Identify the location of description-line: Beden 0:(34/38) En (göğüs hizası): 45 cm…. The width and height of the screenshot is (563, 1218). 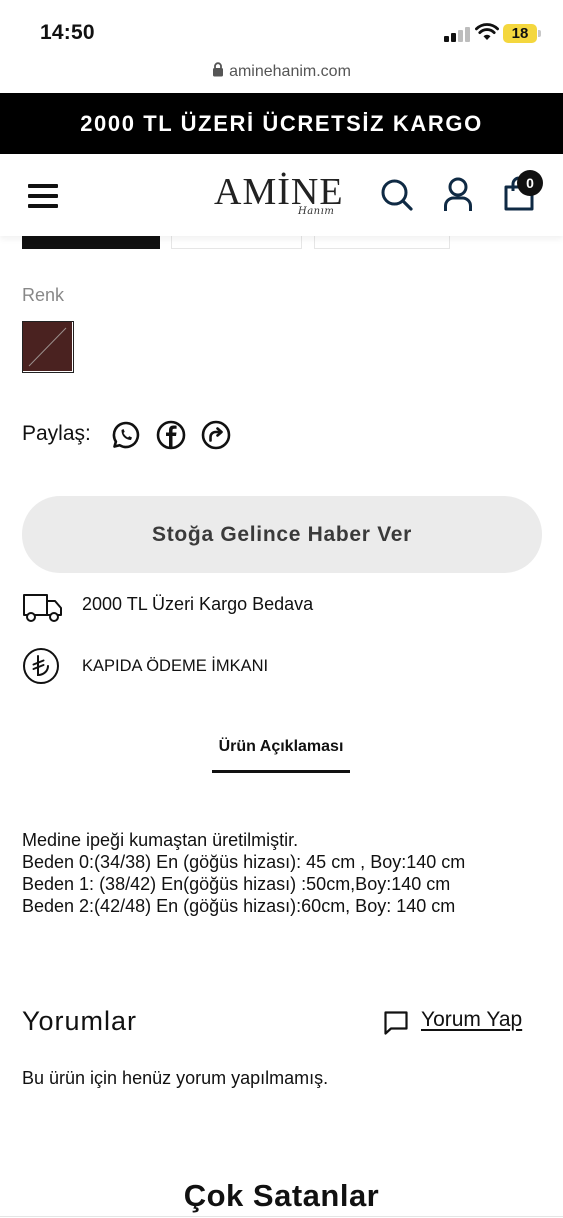
(244, 862).